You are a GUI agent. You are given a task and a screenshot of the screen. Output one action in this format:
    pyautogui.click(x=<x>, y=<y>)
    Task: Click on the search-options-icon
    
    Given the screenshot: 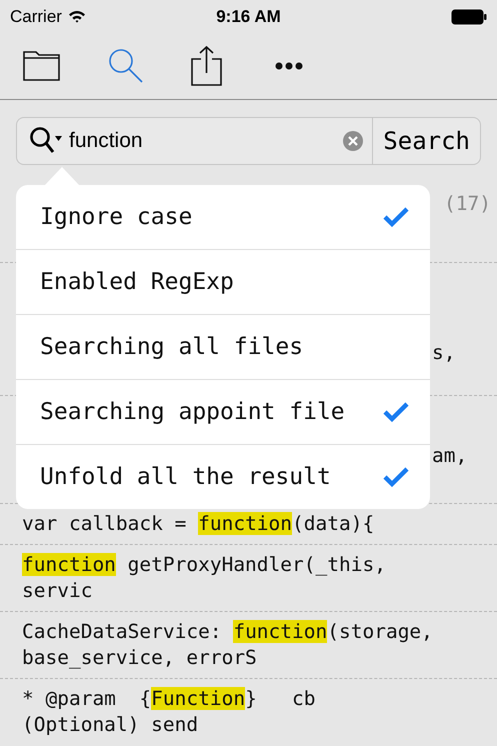 What is the action you would take?
    pyautogui.click(x=47, y=141)
    